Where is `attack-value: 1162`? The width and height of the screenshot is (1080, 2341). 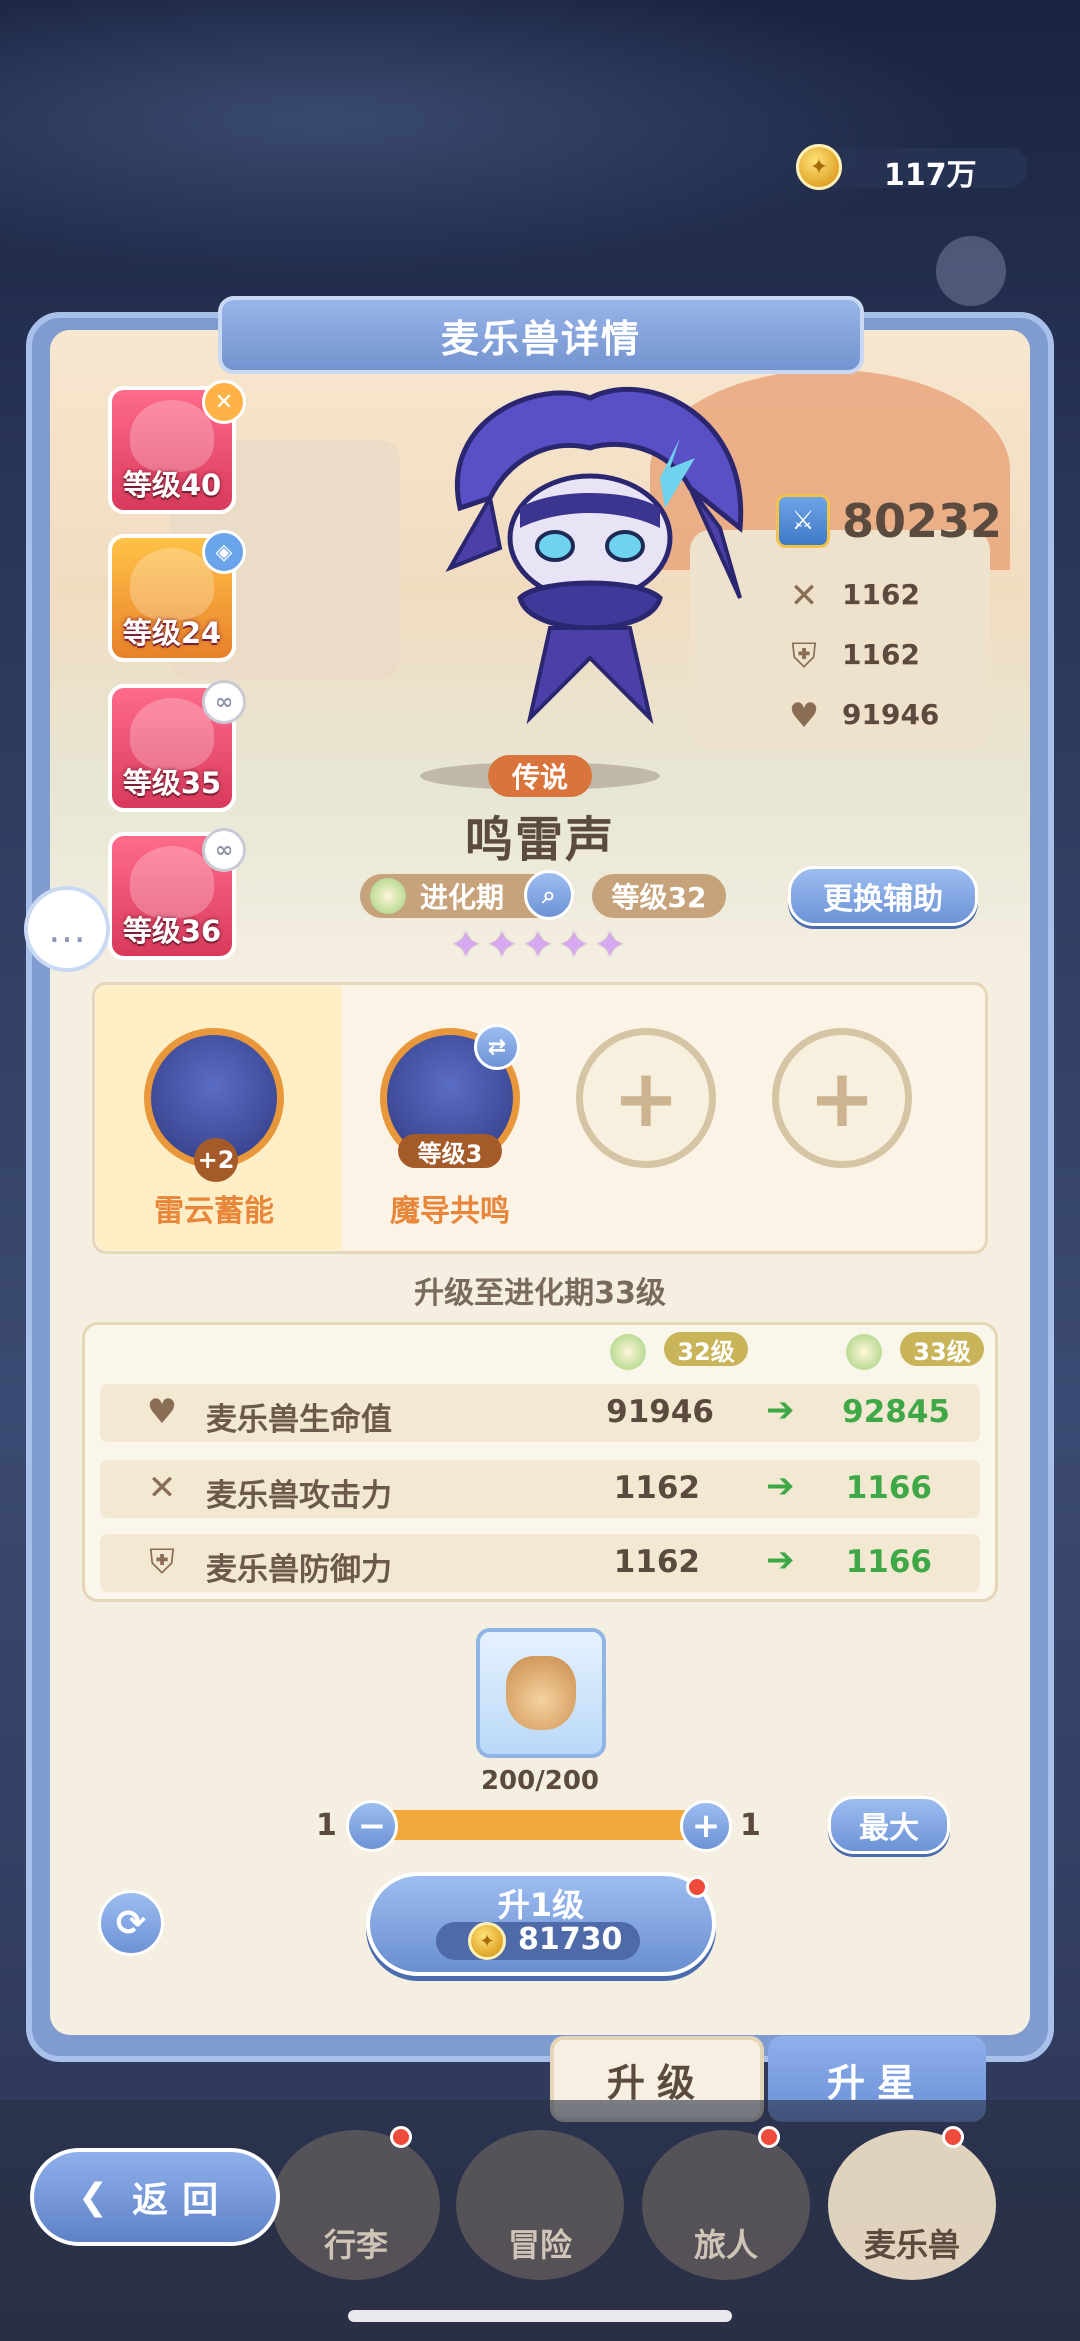
attack-value: 1162 is located at coordinates (881, 594).